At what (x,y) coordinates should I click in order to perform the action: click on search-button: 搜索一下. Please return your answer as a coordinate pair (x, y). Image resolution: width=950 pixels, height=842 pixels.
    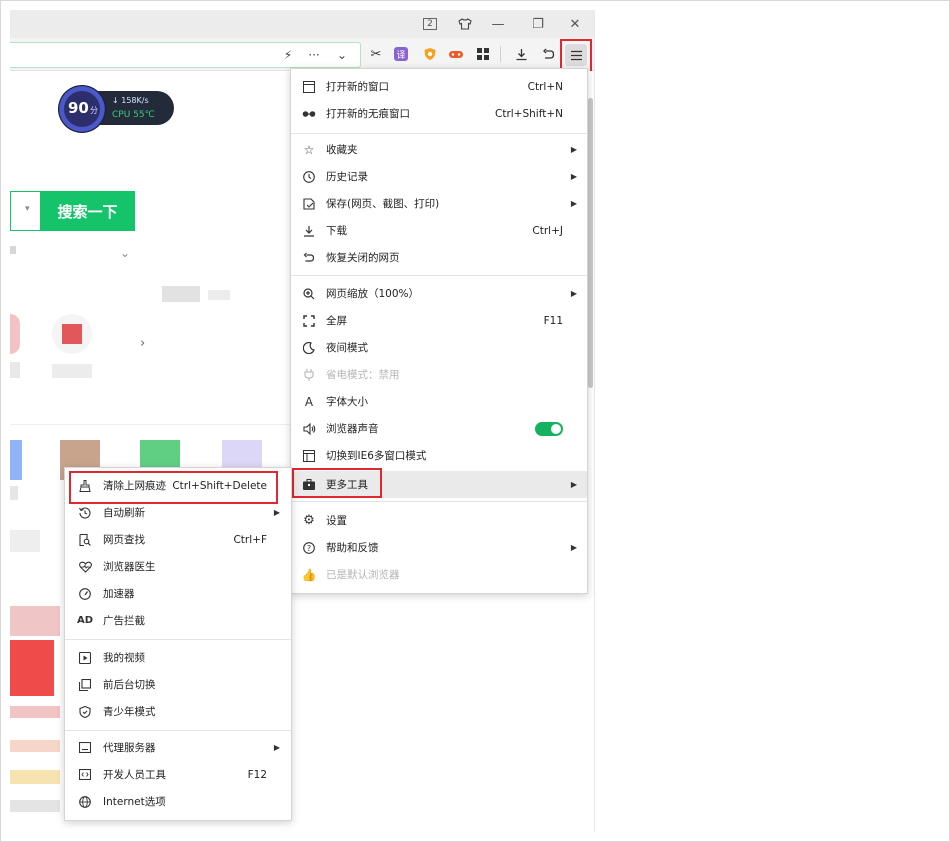
    Looking at the image, I should click on (87, 211).